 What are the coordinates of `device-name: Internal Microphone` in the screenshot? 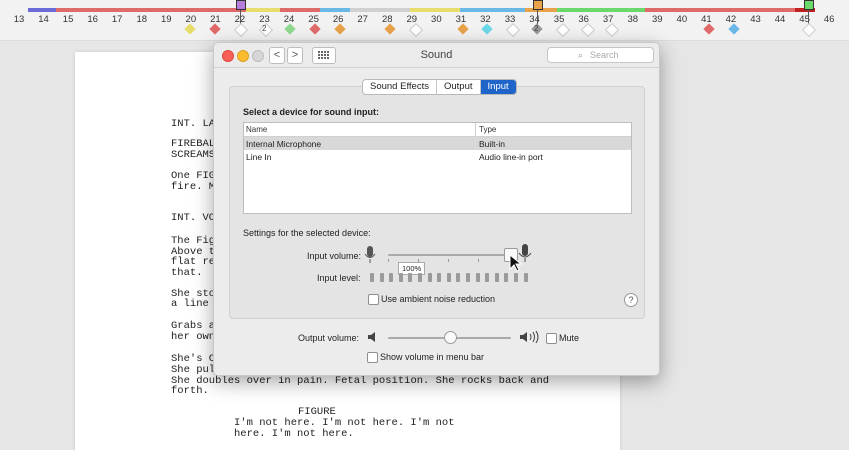 It's located at (284, 144).